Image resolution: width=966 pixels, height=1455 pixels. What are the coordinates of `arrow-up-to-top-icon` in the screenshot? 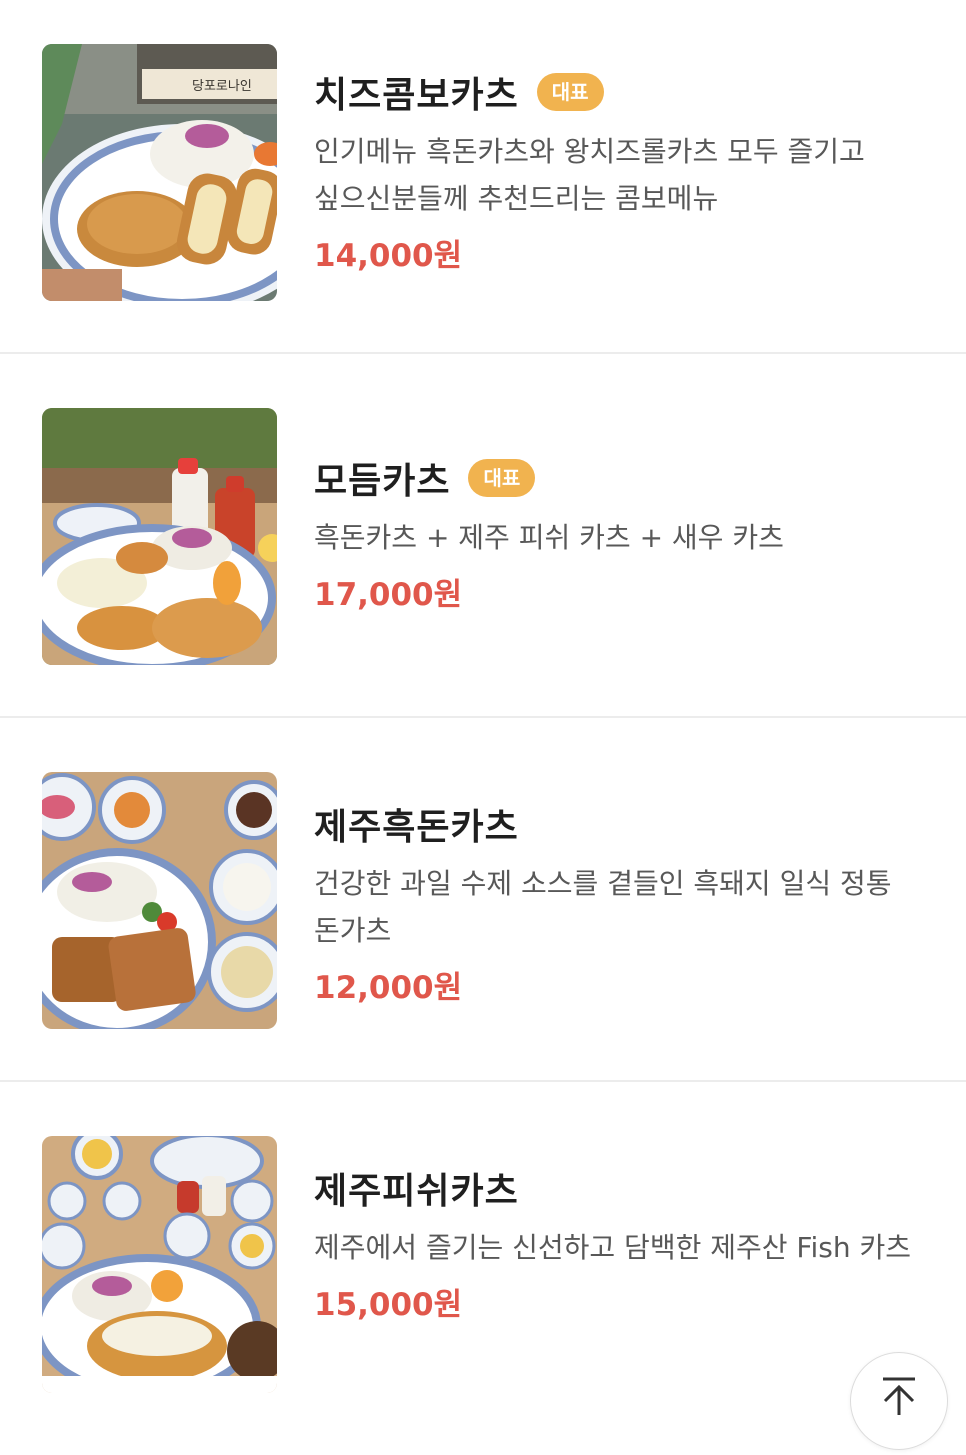 It's located at (899, 1396).